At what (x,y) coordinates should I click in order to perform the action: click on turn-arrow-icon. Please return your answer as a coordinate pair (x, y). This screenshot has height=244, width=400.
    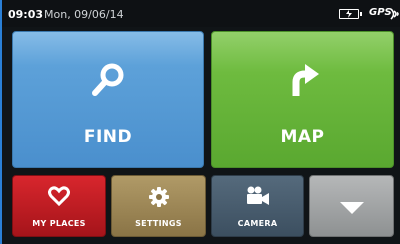
    Looking at the image, I should click on (303, 82).